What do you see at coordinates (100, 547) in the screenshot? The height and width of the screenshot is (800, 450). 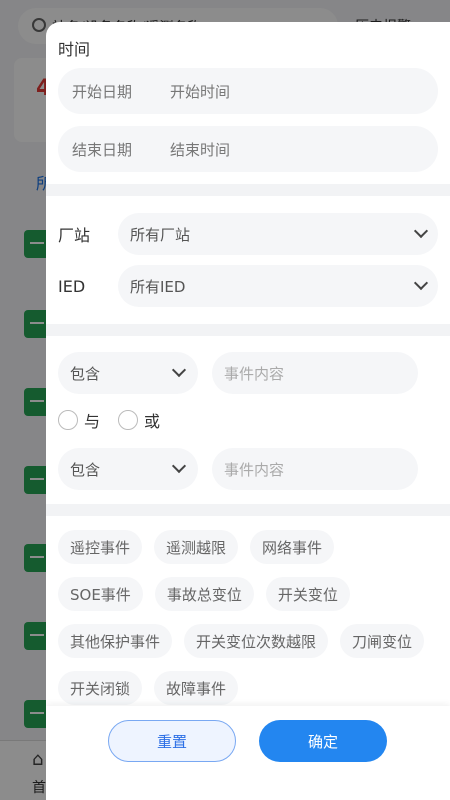 I see `event-type-chip: 遥控事件` at bounding box center [100, 547].